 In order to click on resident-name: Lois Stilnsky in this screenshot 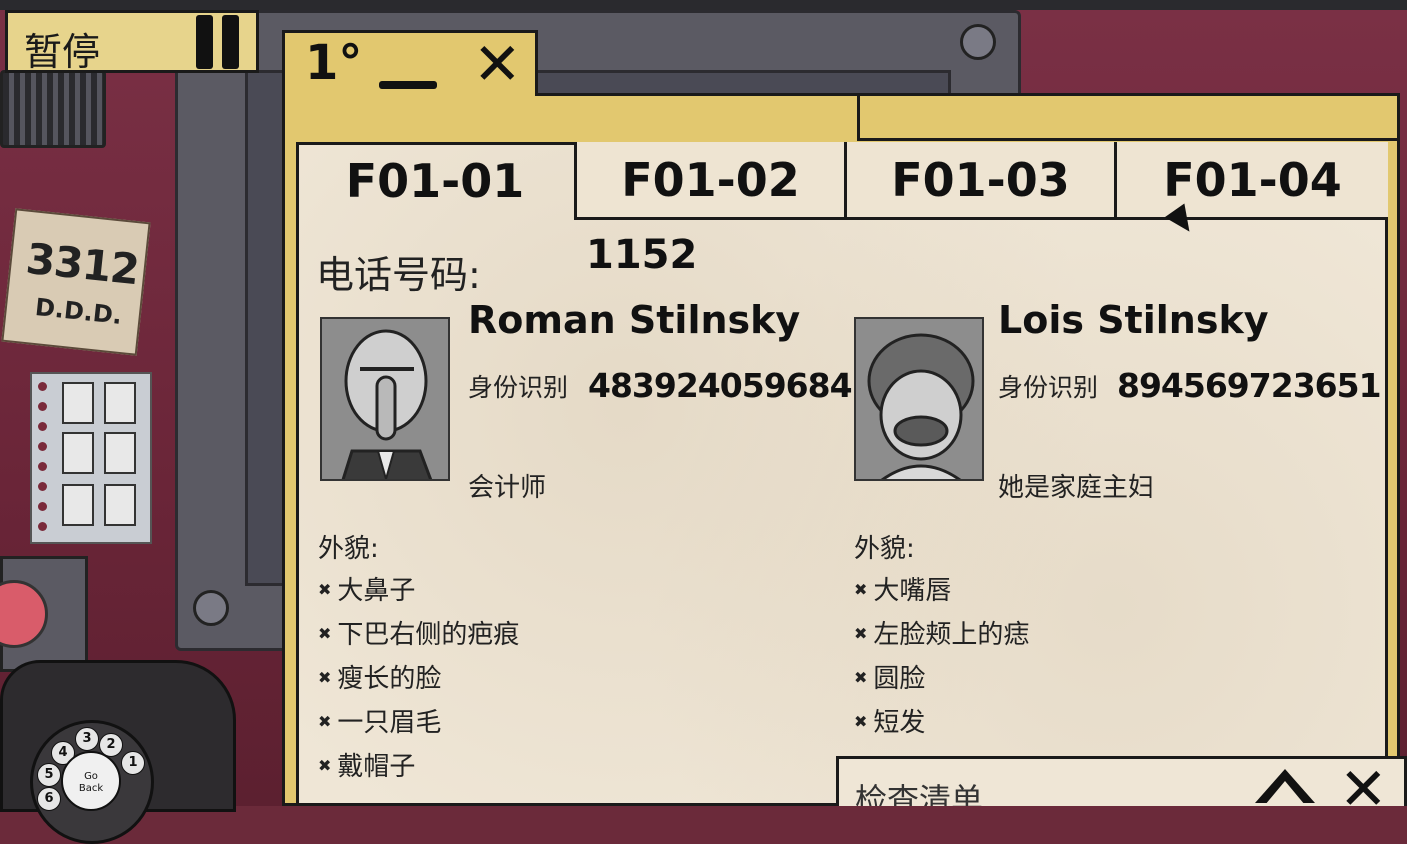, I will do `click(1133, 320)`.